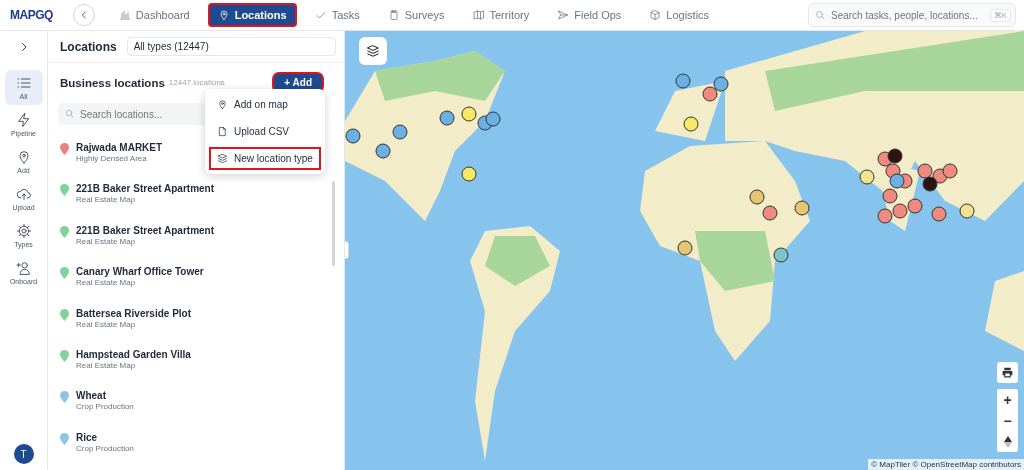  I want to click on bar-chart-icon, so click(124, 15).